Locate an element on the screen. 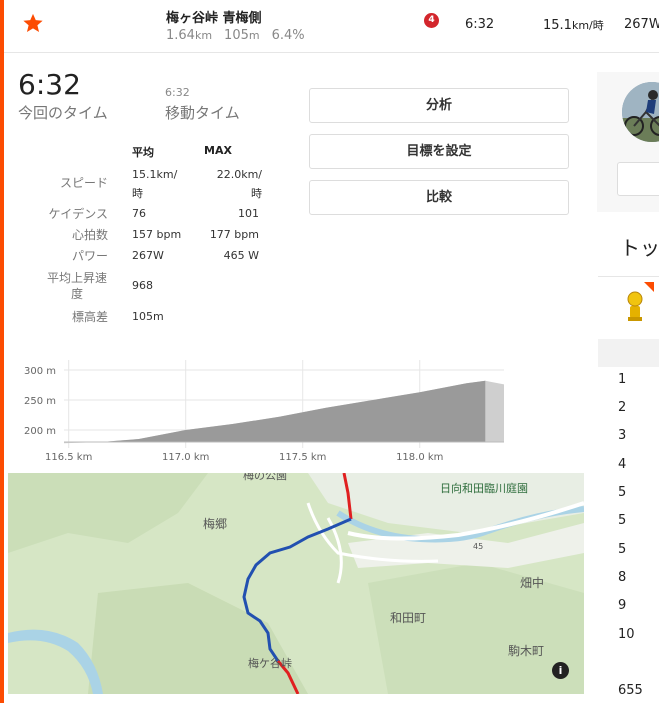 This screenshot has width=659, height=703. athlete-action-input is located at coordinates (638, 179).